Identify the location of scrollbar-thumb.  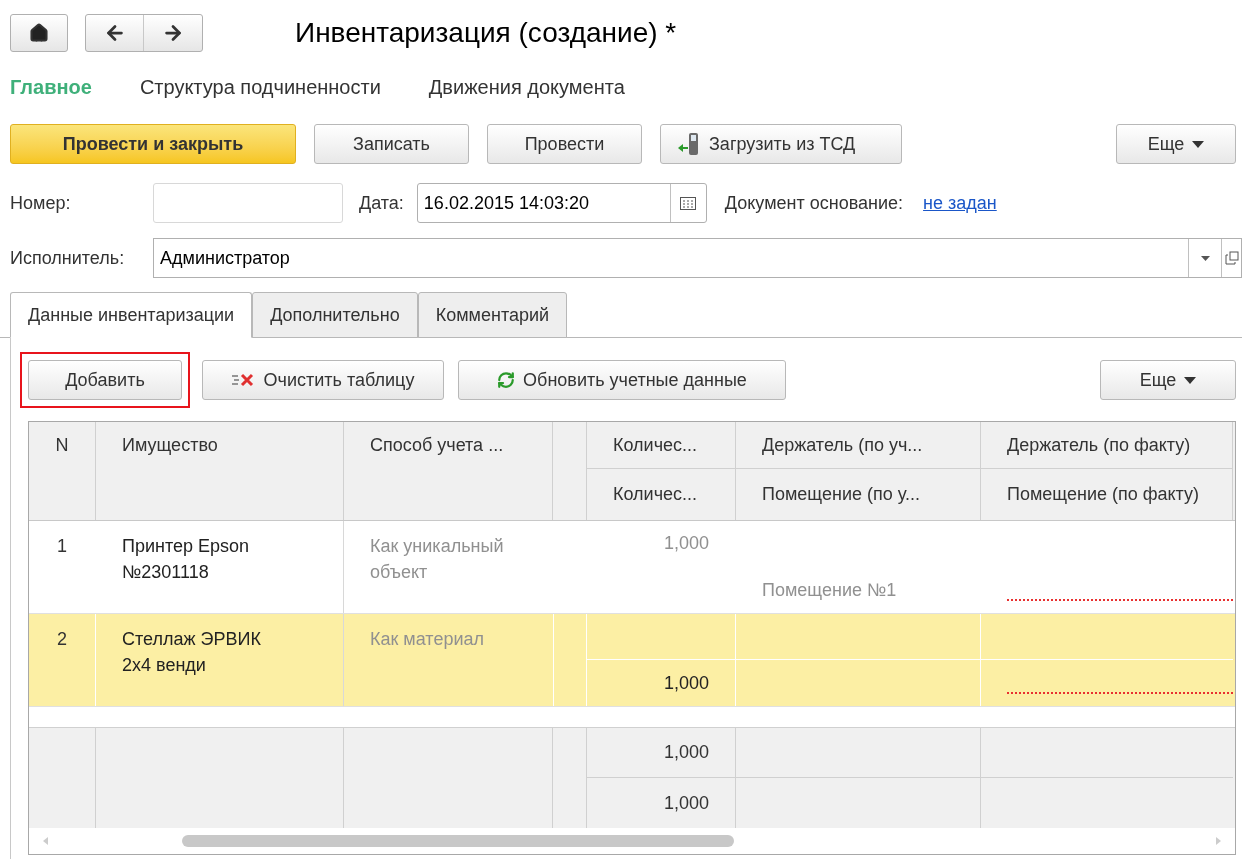
(458, 841).